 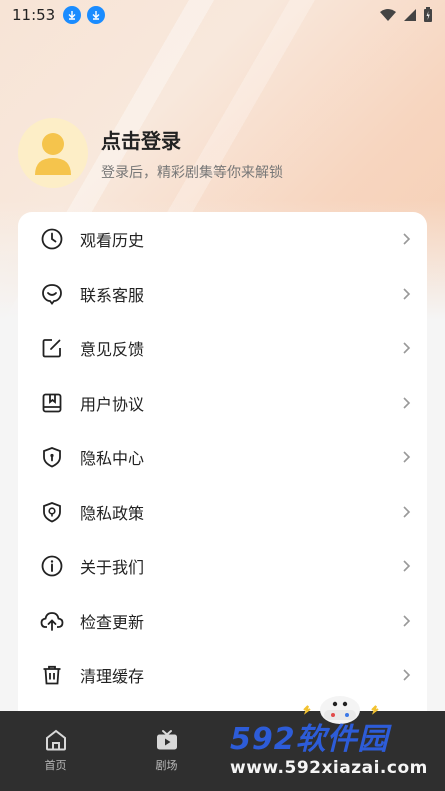 I want to click on menu-item-privacy-center: 隐私中心, so click(x=222, y=457).